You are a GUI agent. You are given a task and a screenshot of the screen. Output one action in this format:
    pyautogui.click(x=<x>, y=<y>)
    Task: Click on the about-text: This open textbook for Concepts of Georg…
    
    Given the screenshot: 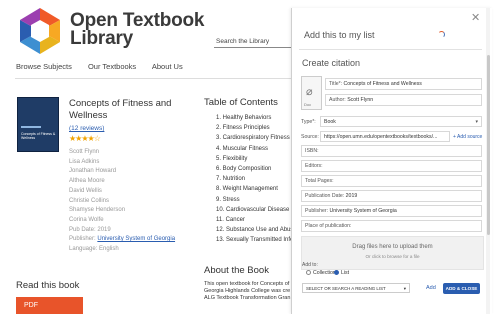 What is the action you would take?
    pyautogui.click(x=247, y=291)
    